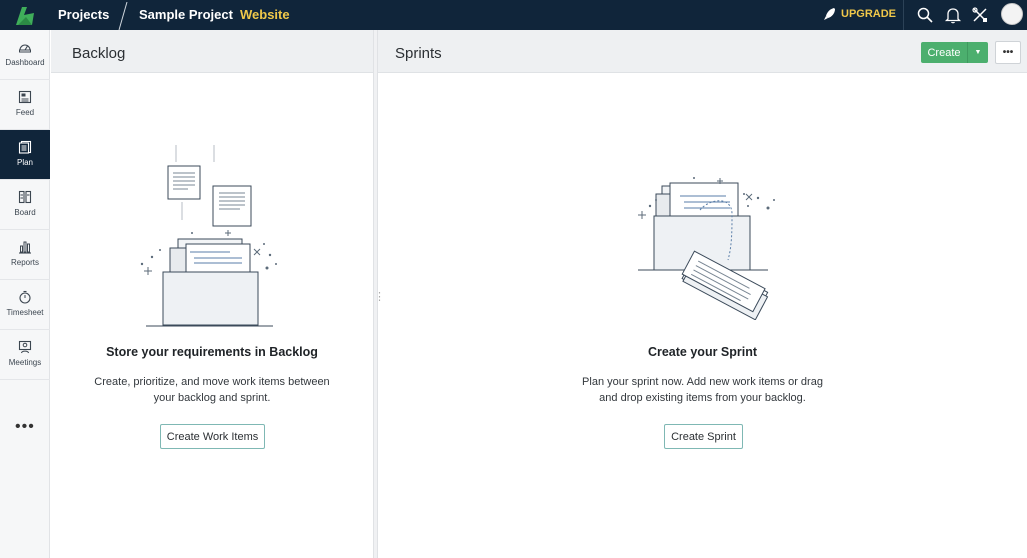 This screenshot has width=1027, height=558. Describe the element at coordinates (25, 255) in the screenshot. I see `sidebar-item-reports: Reports` at that location.